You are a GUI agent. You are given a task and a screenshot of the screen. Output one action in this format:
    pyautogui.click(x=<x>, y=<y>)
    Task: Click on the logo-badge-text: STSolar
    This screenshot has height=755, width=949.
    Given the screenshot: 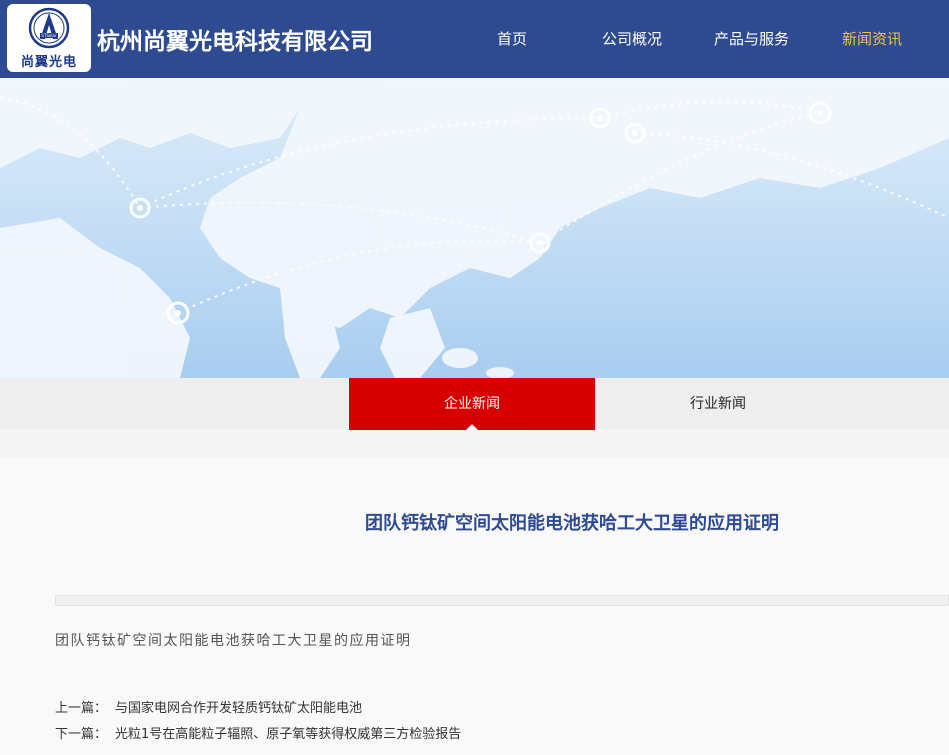 What is the action you would take?
    pyautogui.click(x=49, y=35)
    